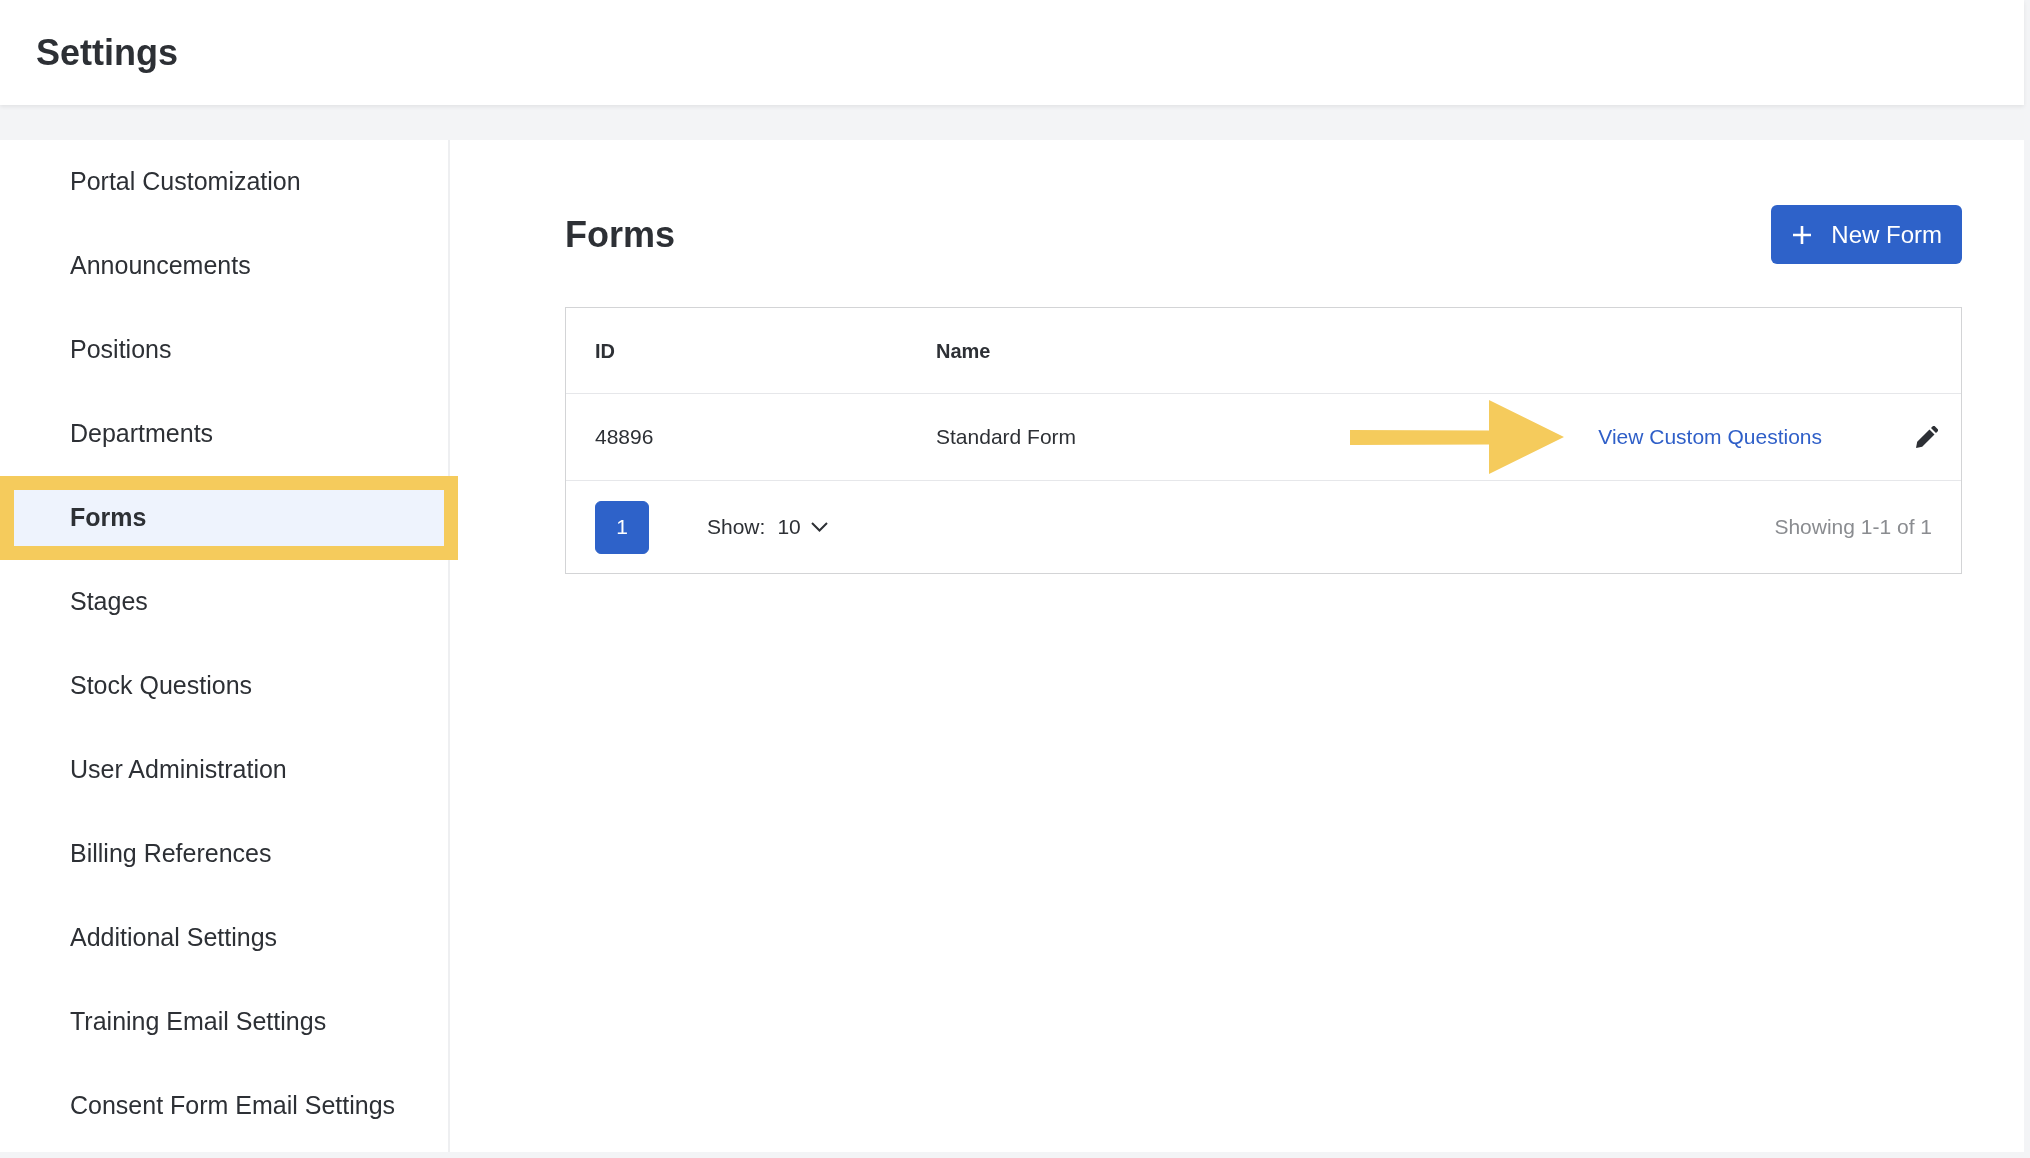 The image size is (2030, 1158). I want to click on sidebar-item: Stock Questions, so click(224, 686).